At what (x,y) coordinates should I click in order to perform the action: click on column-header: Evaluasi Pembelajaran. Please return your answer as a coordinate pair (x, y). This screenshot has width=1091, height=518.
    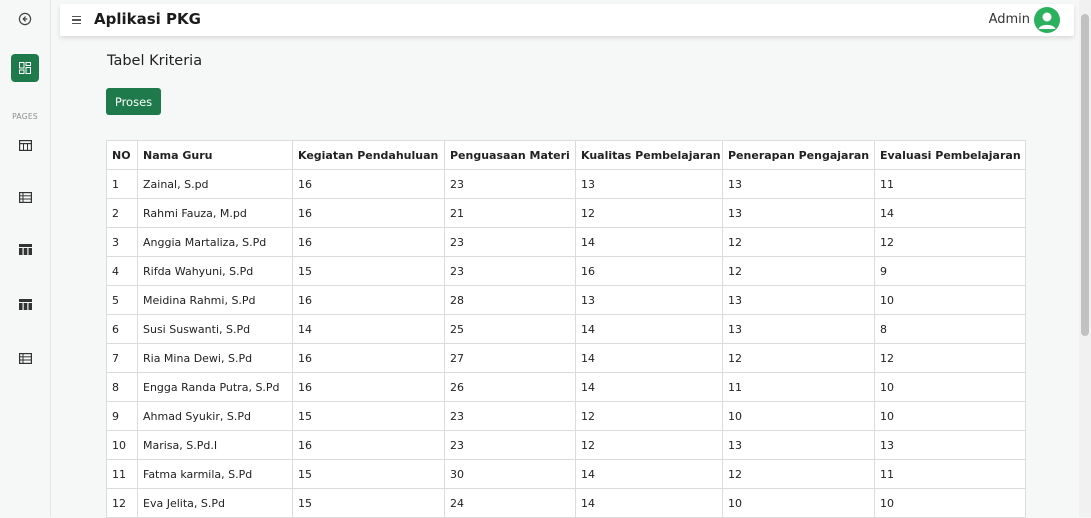
    Looking at the image, I should click on (950, 155).